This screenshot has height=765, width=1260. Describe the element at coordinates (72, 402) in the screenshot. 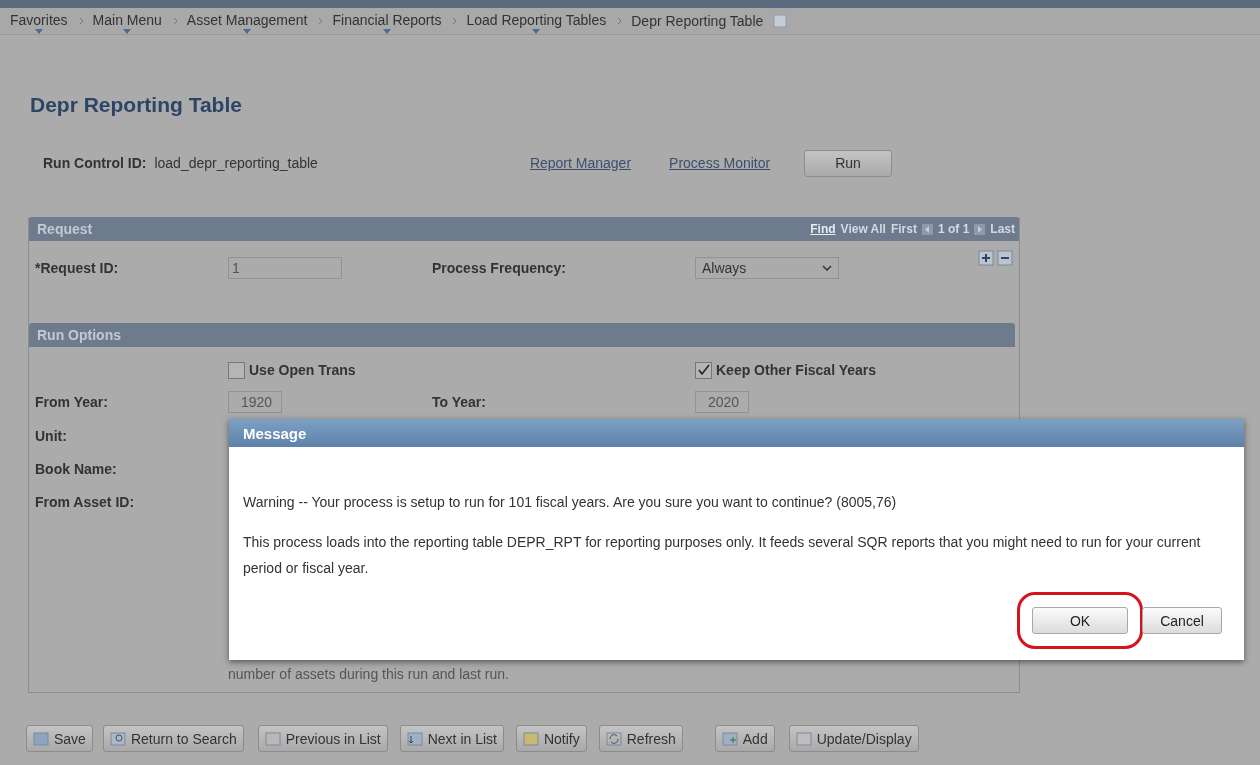

I see `field-label: From Year:` at that location.